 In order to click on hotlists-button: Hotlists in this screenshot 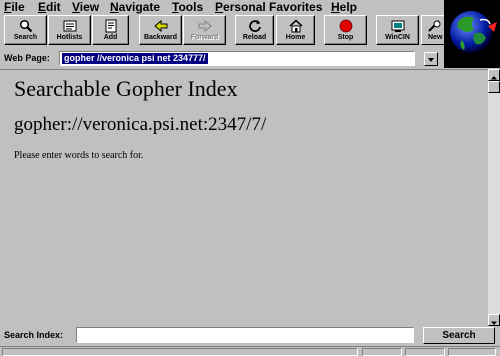, I will do `click(69, 30)`.